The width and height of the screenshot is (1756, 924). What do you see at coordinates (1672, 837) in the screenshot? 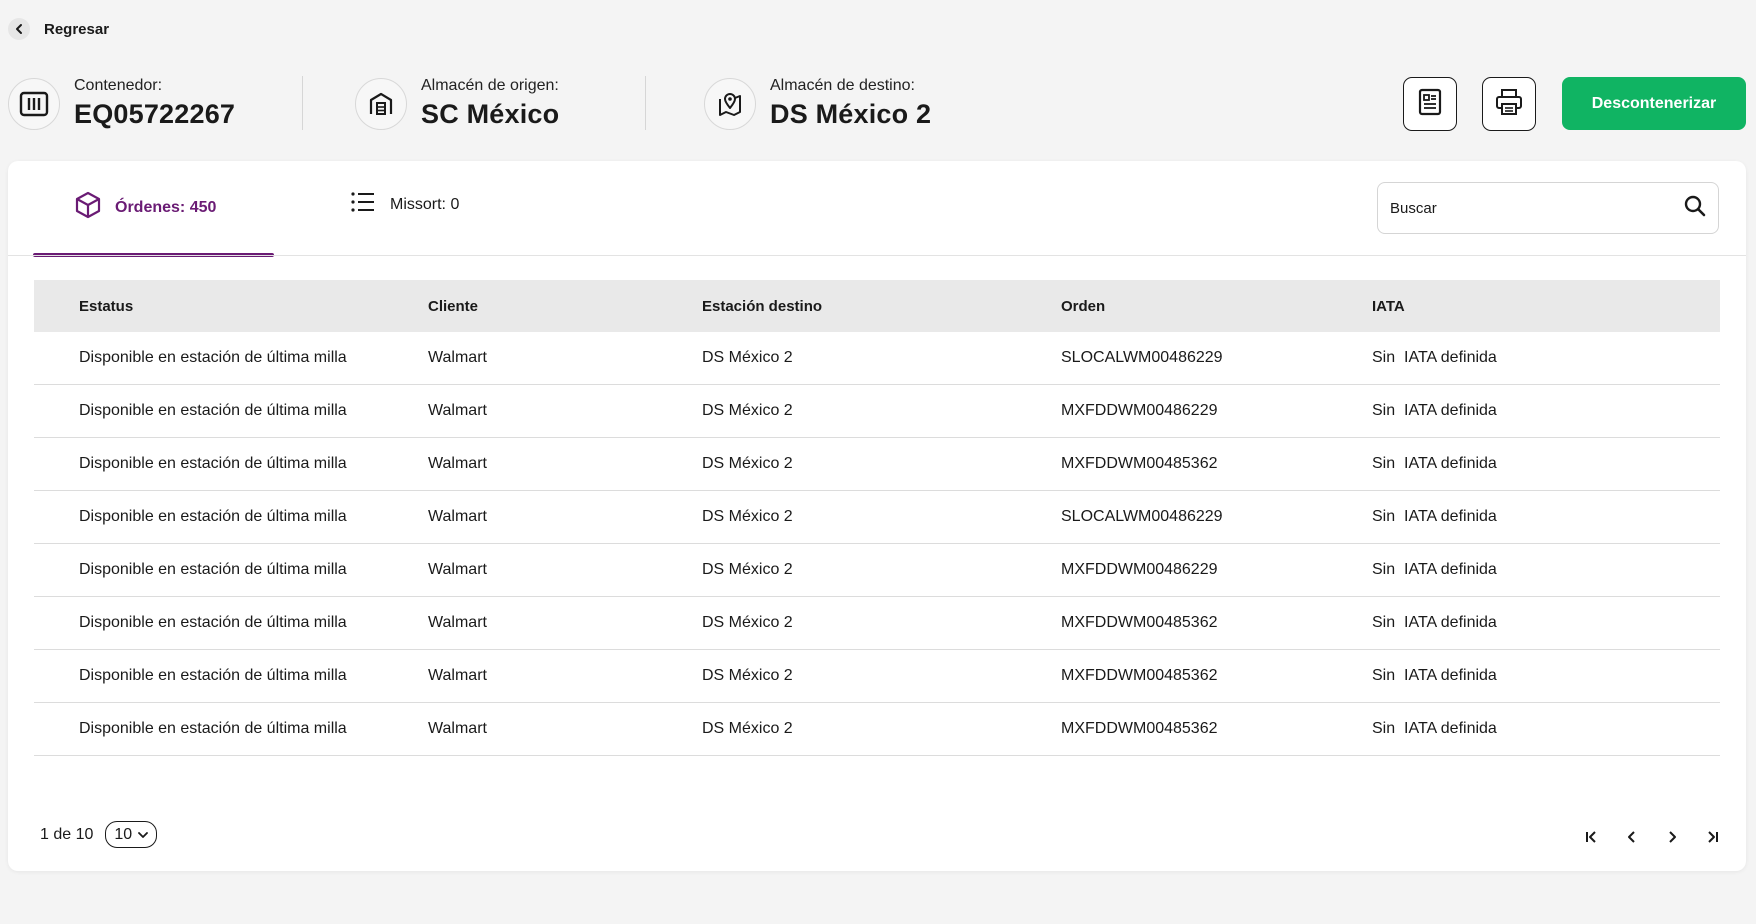
I see `next-page-icon` at bounding box center [1672, 837].